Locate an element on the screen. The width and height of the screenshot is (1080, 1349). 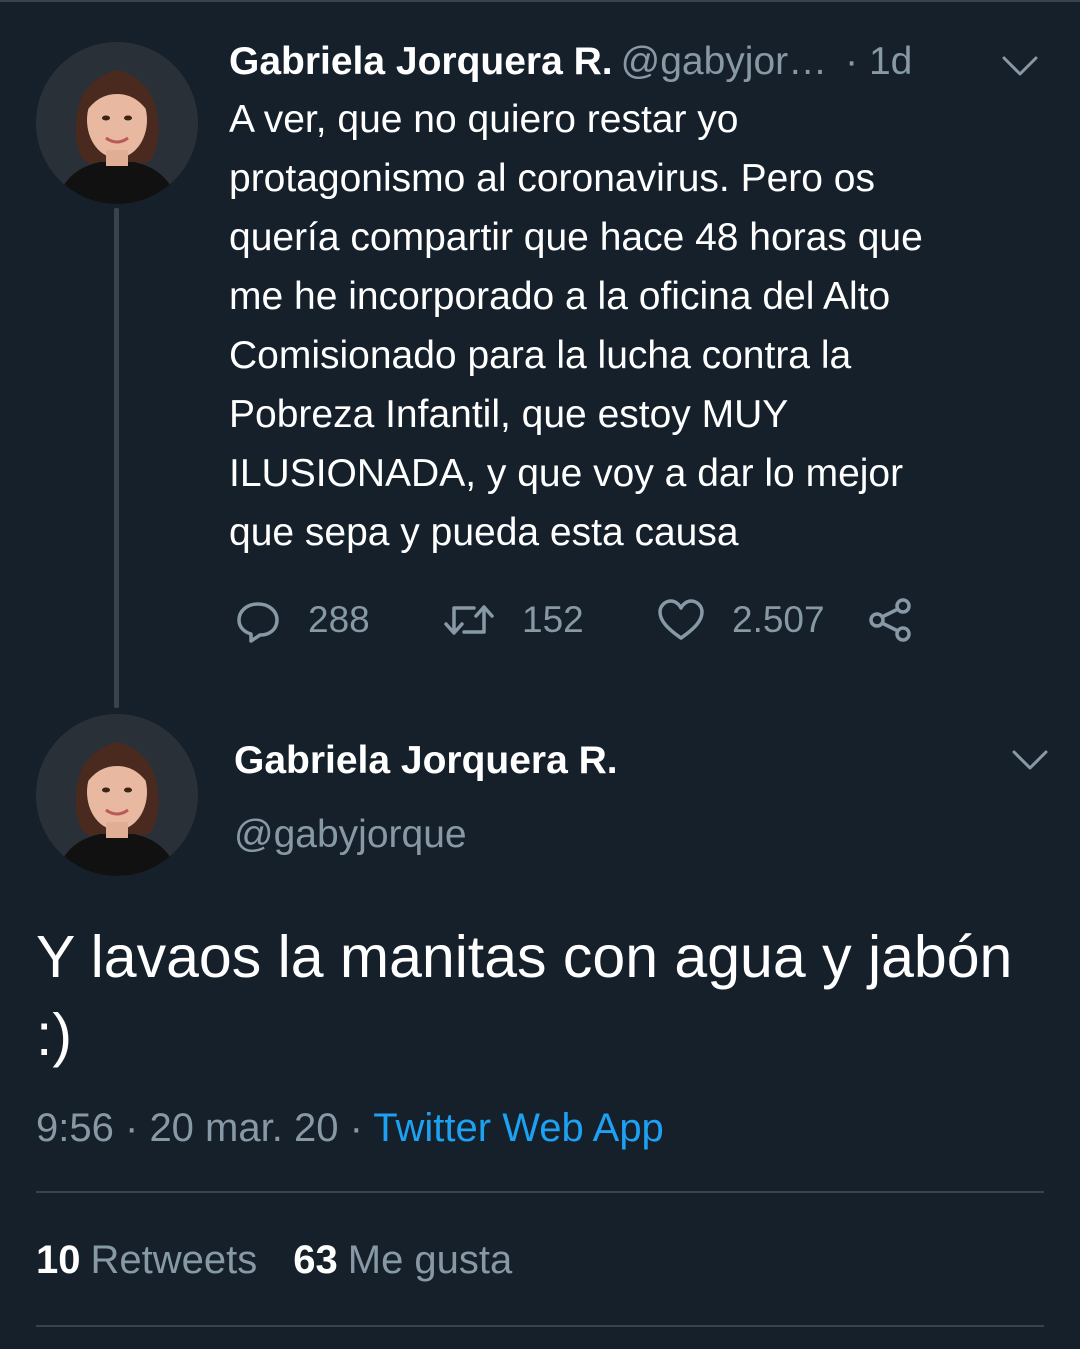
tweet-header: Gabriela Jorquera R. @gabyjor… · 1d is located at coordinates (639, 62).